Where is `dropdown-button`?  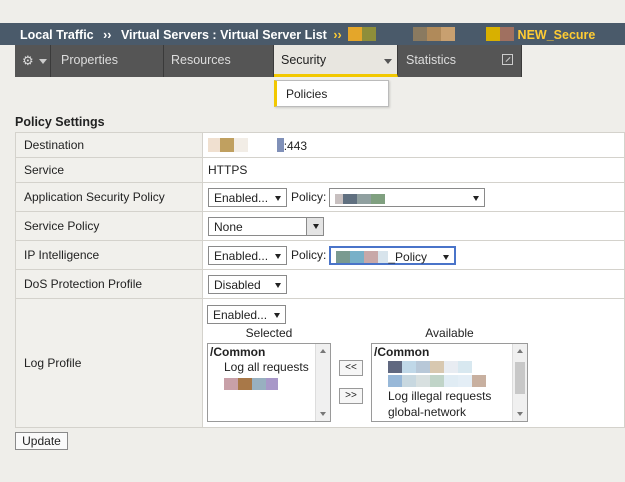
dropdown-button is located at coordinates (314, 226).